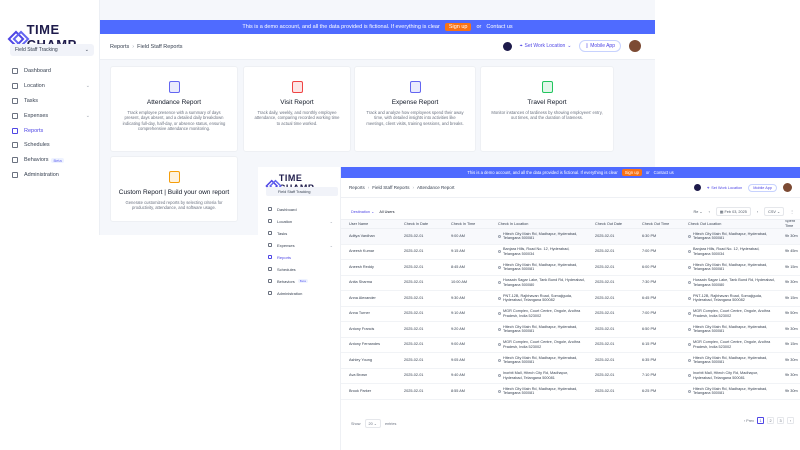  I want to click on per-page-select: Re ⌄, so click(697, 211).